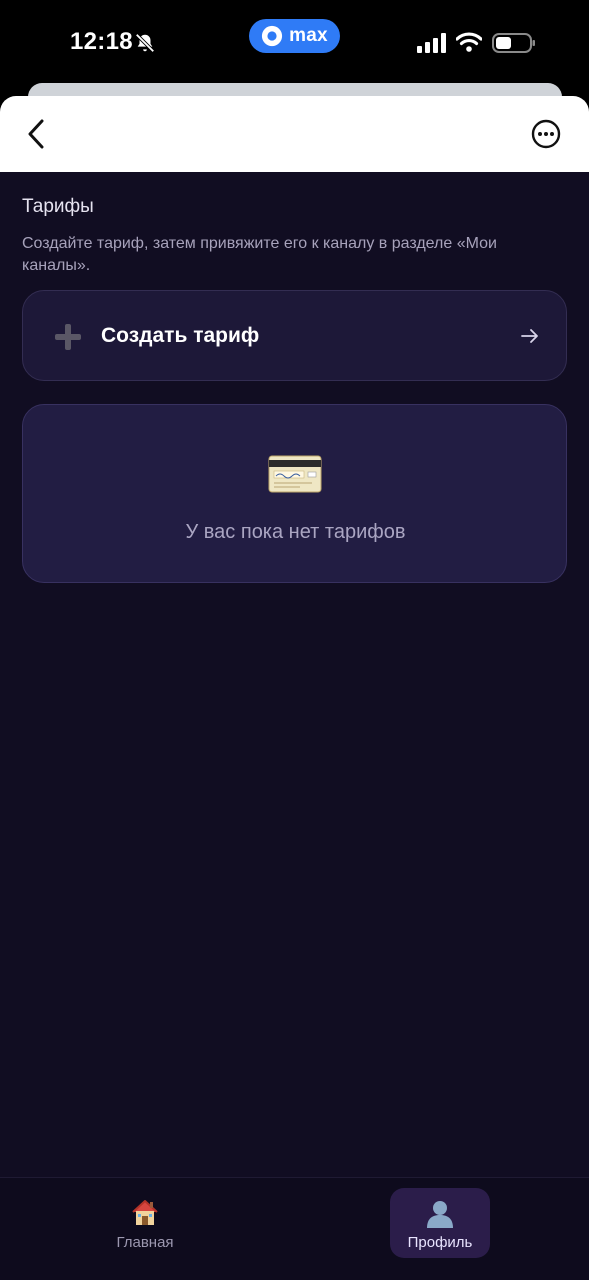 The height and width of the screenshot is (1280, 589). I want to click on chevron-left-icon, so click(36, 134).